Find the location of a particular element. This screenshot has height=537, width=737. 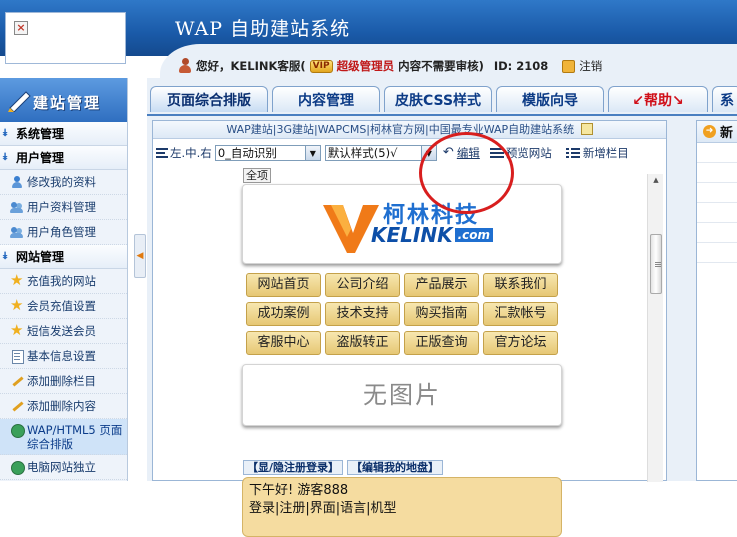

scroll-up-icon: ▲ is located at coordinates (656, 181).